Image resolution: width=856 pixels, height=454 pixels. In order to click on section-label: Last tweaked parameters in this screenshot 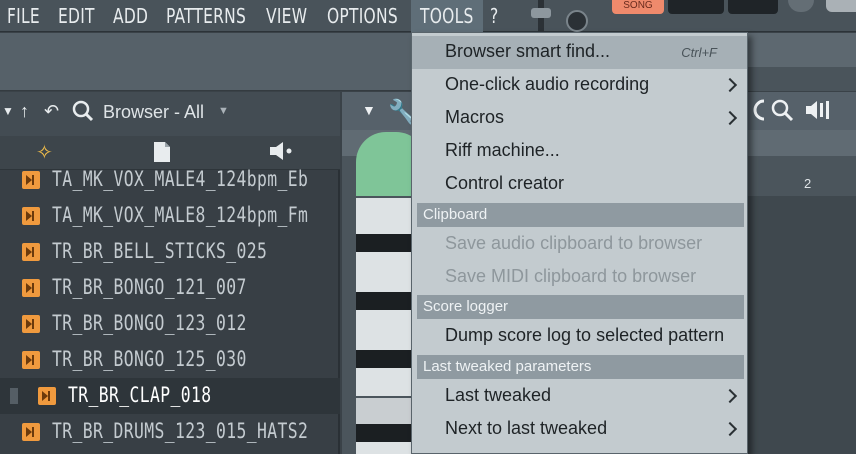, I will do `click(507, 366)`.